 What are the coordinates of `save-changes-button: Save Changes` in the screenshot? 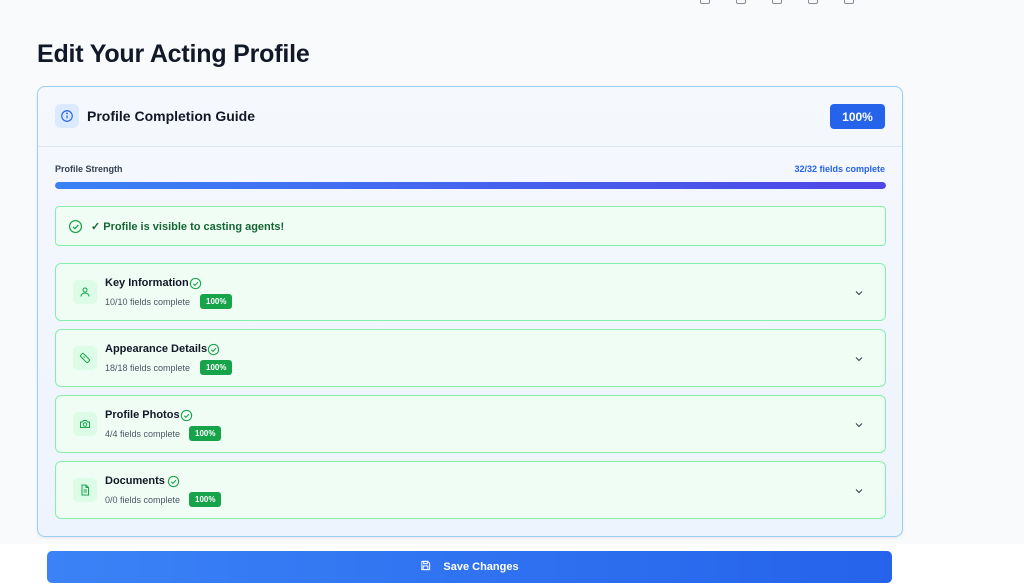 It's located at (469, 567).